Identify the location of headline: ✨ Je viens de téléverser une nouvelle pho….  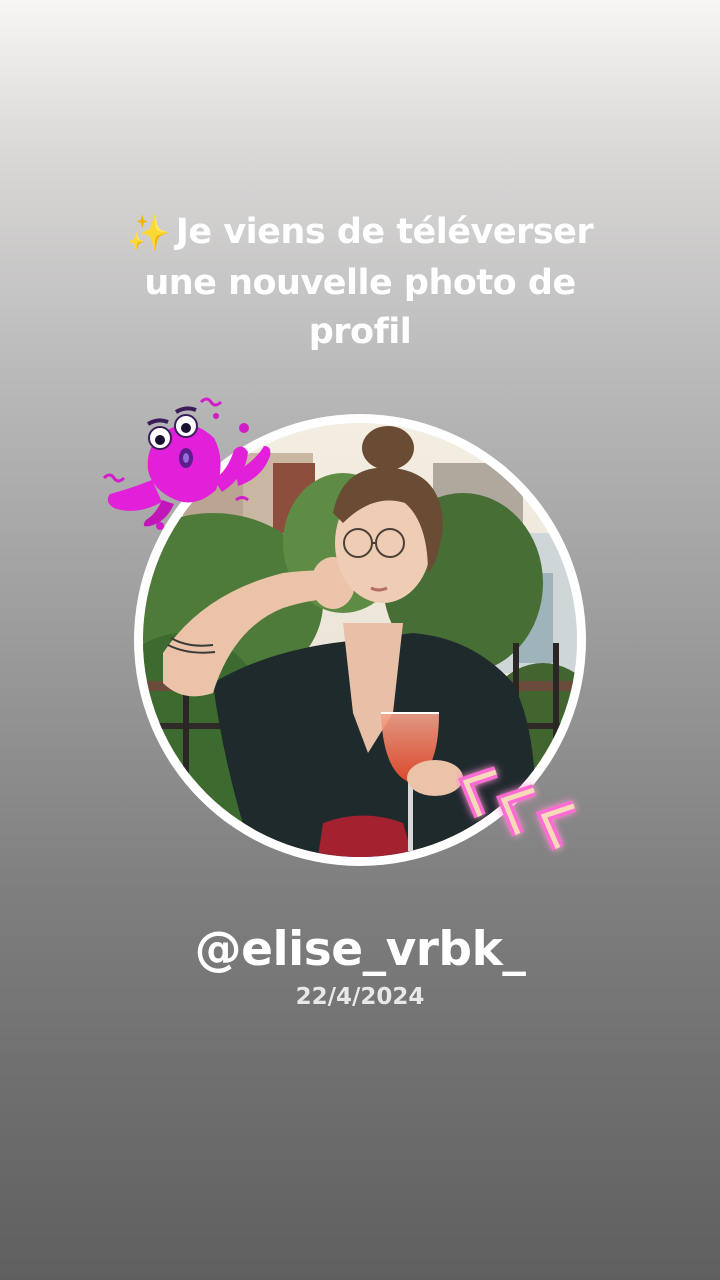
(360, 282).